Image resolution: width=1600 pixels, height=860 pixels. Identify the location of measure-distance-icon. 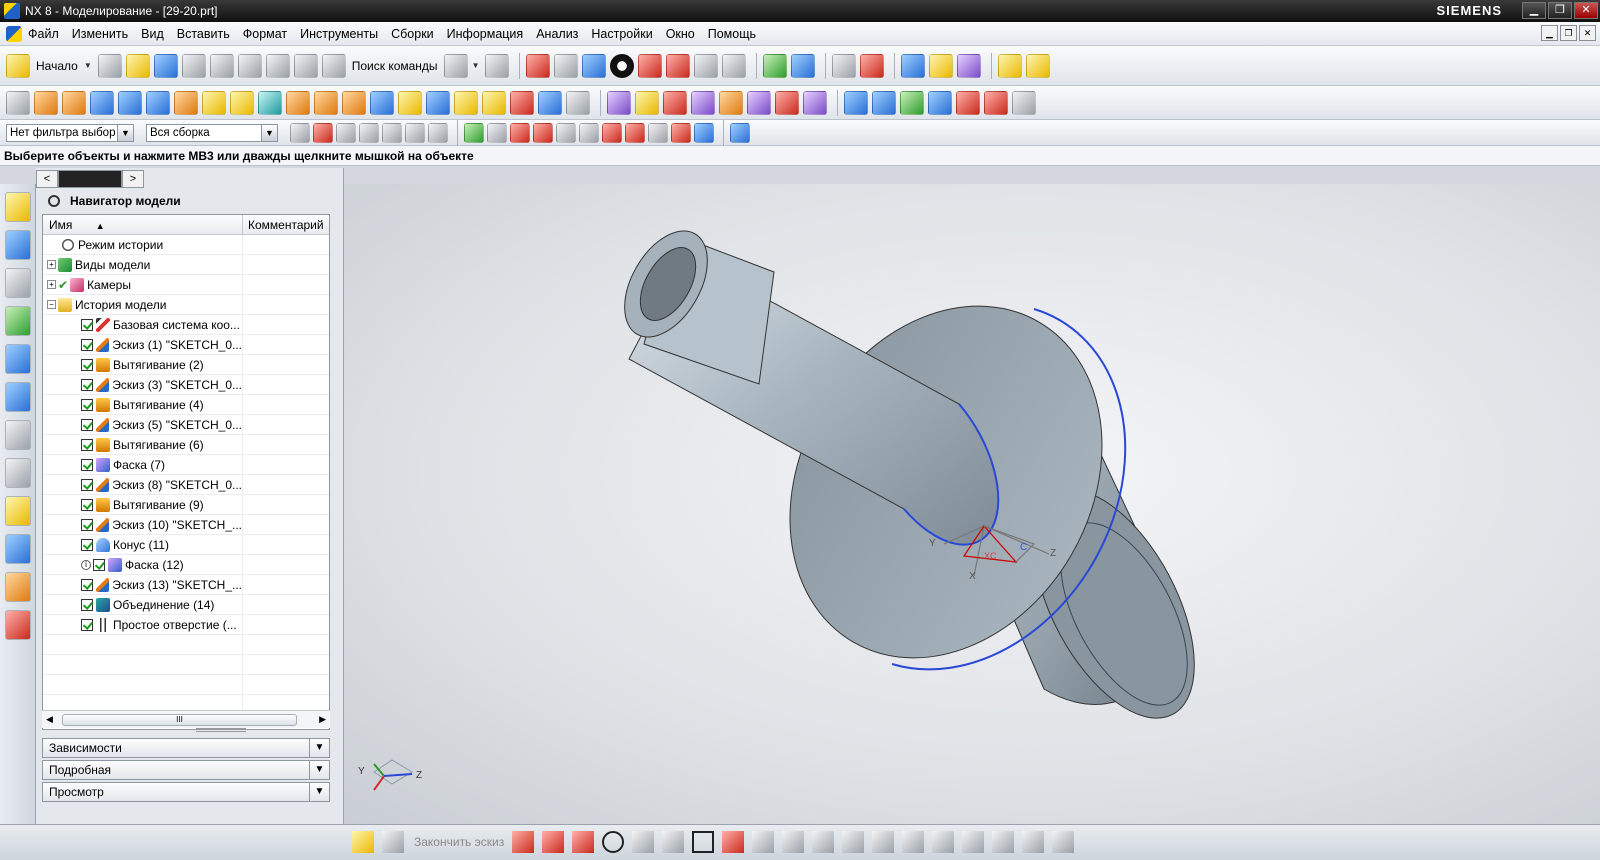
(1010, 65).